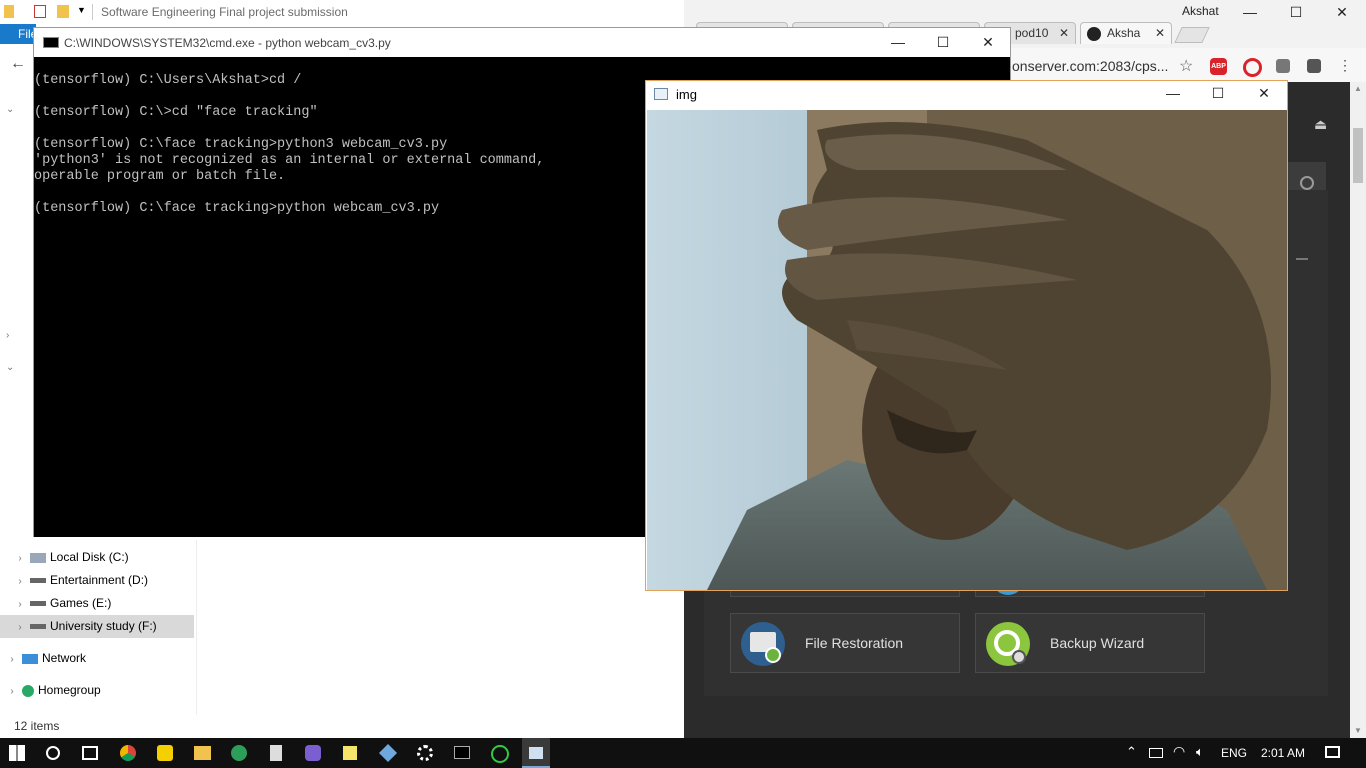 This screenshot has width=1366, height=768. Describe the element at coordinates (69, 690) in the screenshot. I see `tree-item-label: Homegroup` at that location.